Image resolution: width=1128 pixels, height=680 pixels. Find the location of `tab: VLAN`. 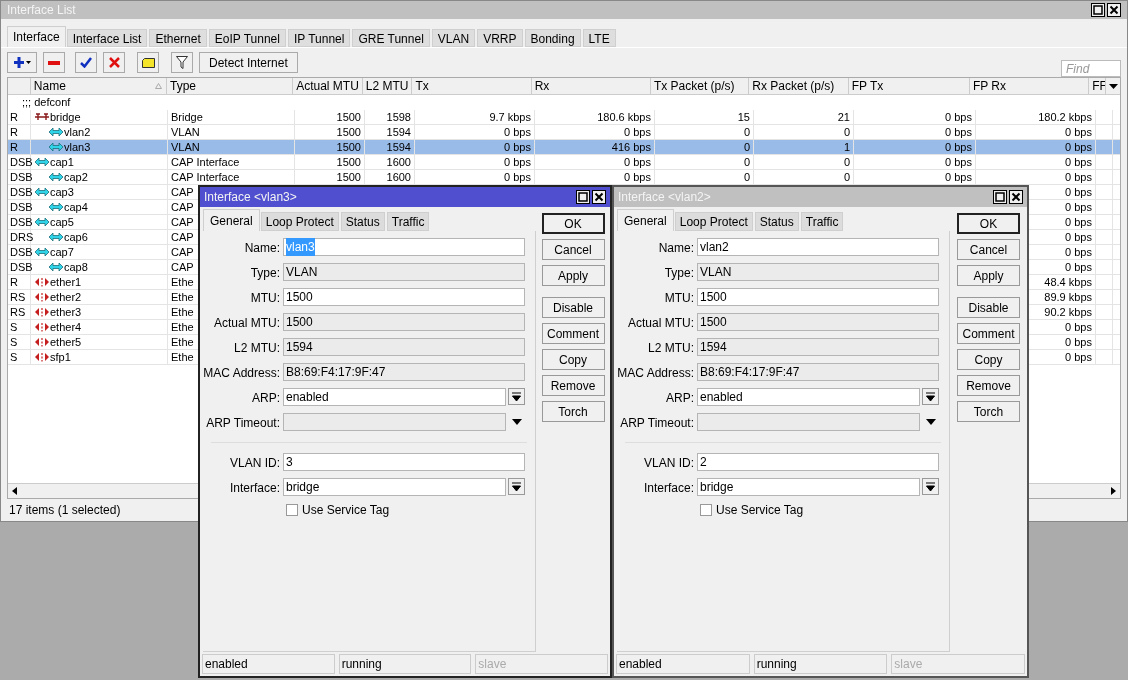

tab: VLAN is located at coordinates (453, 38).